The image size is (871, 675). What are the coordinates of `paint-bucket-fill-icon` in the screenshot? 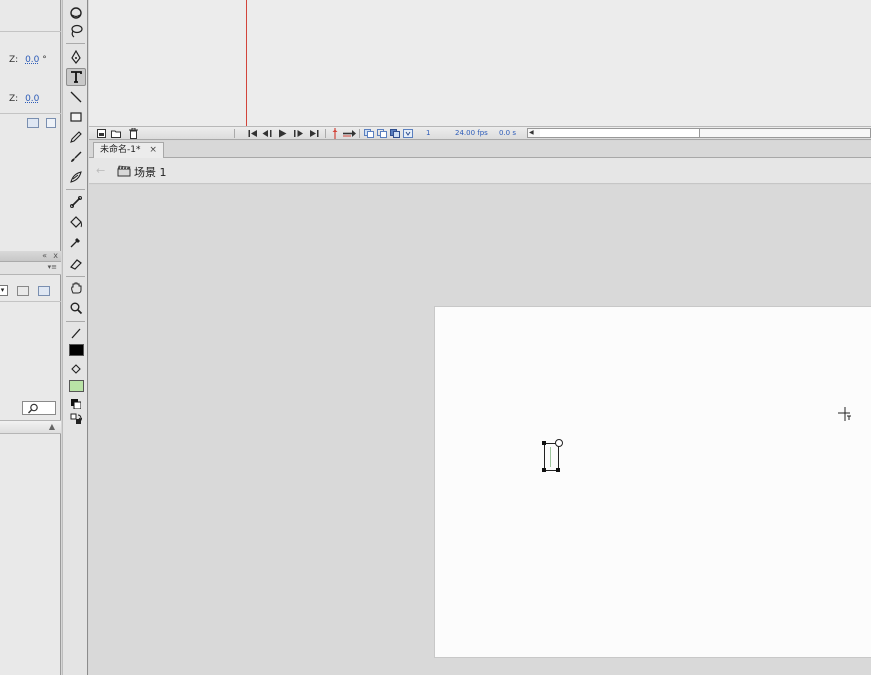 It's located at (76, 369).